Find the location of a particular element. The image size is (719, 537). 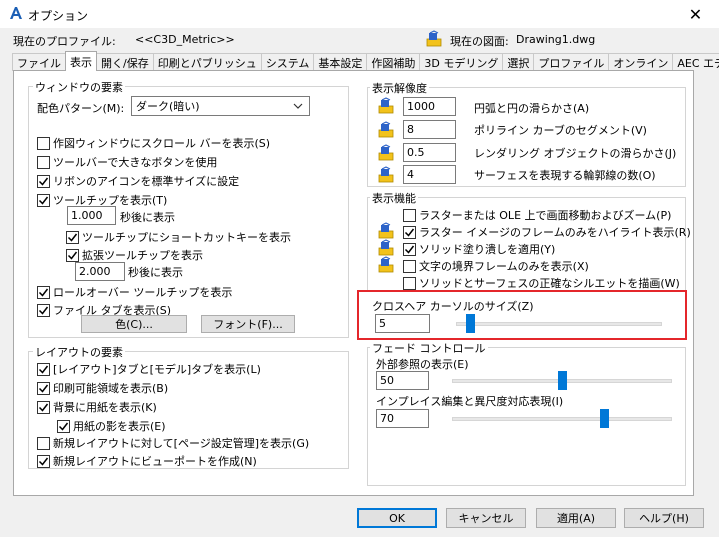

scrollbars-option: 作図ウィンドウにスクロール バーを表示(S) is located at coordinates (153, 143).